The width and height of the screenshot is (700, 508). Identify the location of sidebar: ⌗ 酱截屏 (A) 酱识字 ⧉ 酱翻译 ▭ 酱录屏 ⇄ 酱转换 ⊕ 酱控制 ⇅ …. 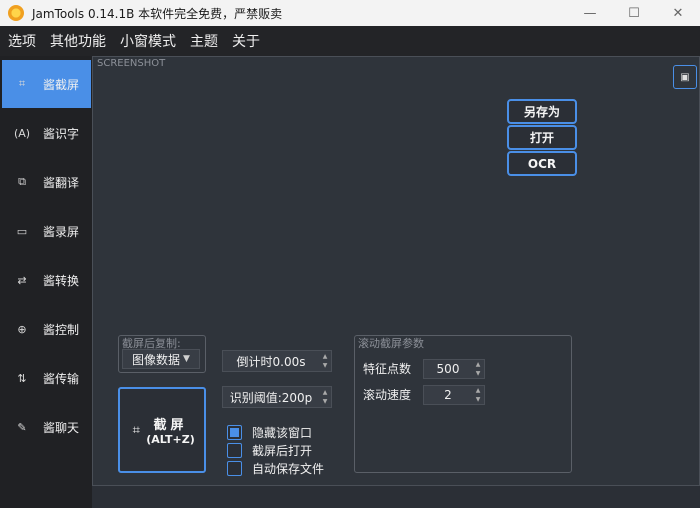
(46, 282).